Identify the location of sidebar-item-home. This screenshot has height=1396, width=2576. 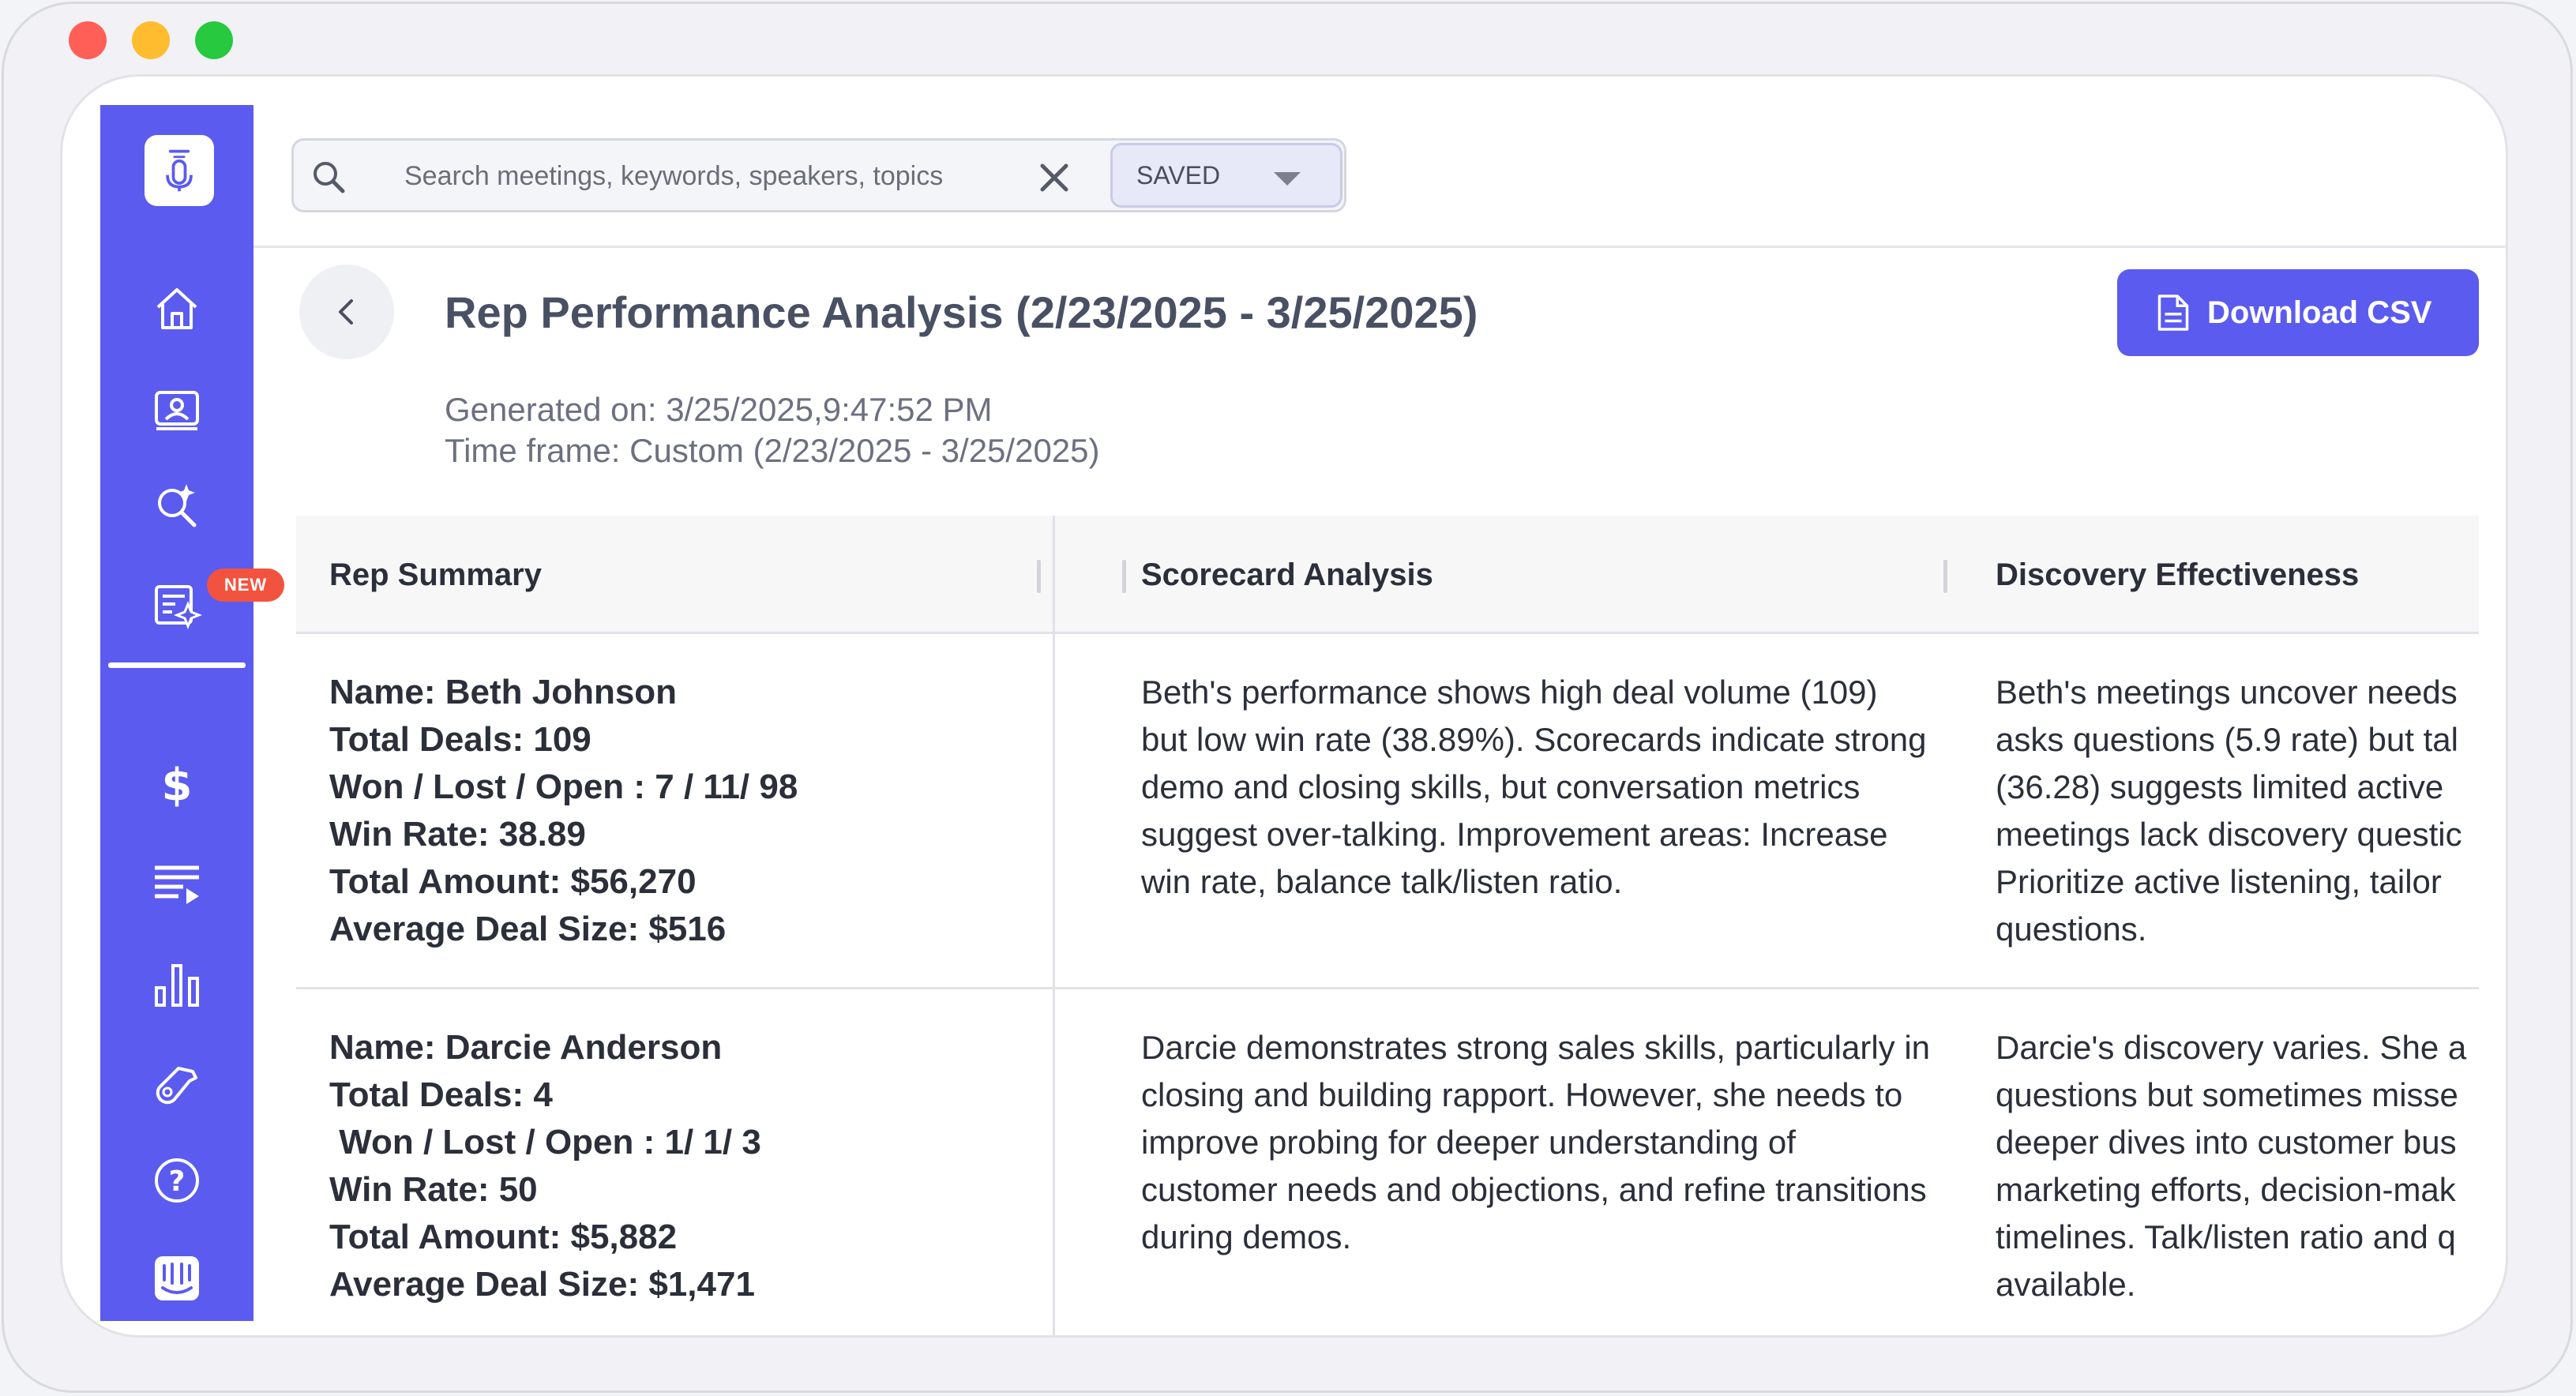
(176, 309).